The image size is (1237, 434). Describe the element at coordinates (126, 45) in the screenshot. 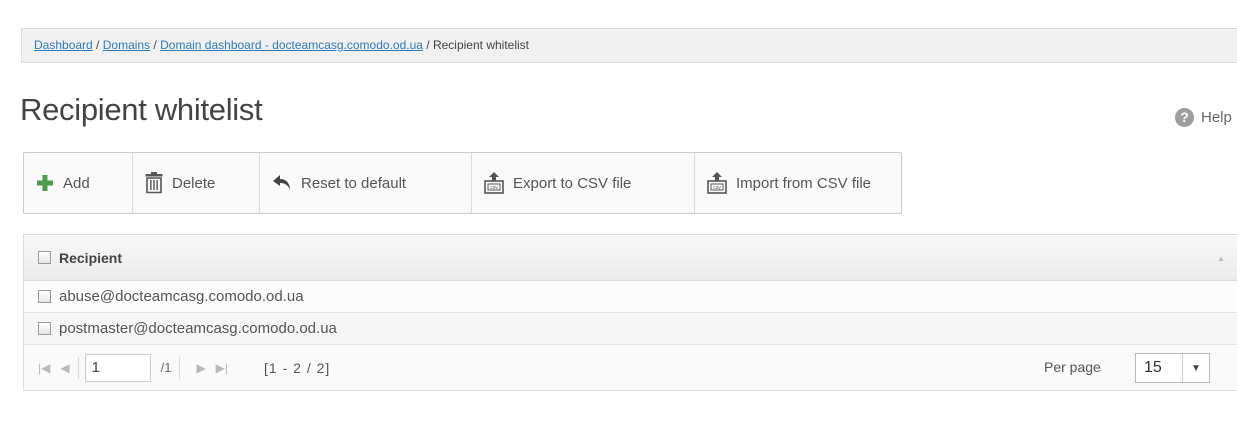

I see `breadcrumb-link-domains: Domains` at that location.